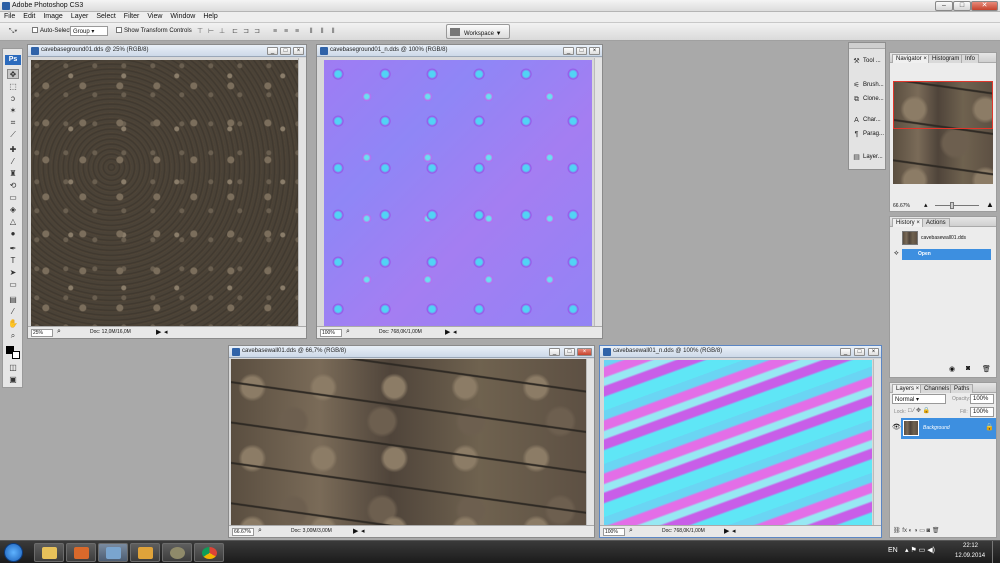 The width and height of the screenshot is (1000, 563). What do you see at coordinates (13, 380) in the screenshot?
I see `screen-mode-icon: ▣` at bounding box center [13, 380].